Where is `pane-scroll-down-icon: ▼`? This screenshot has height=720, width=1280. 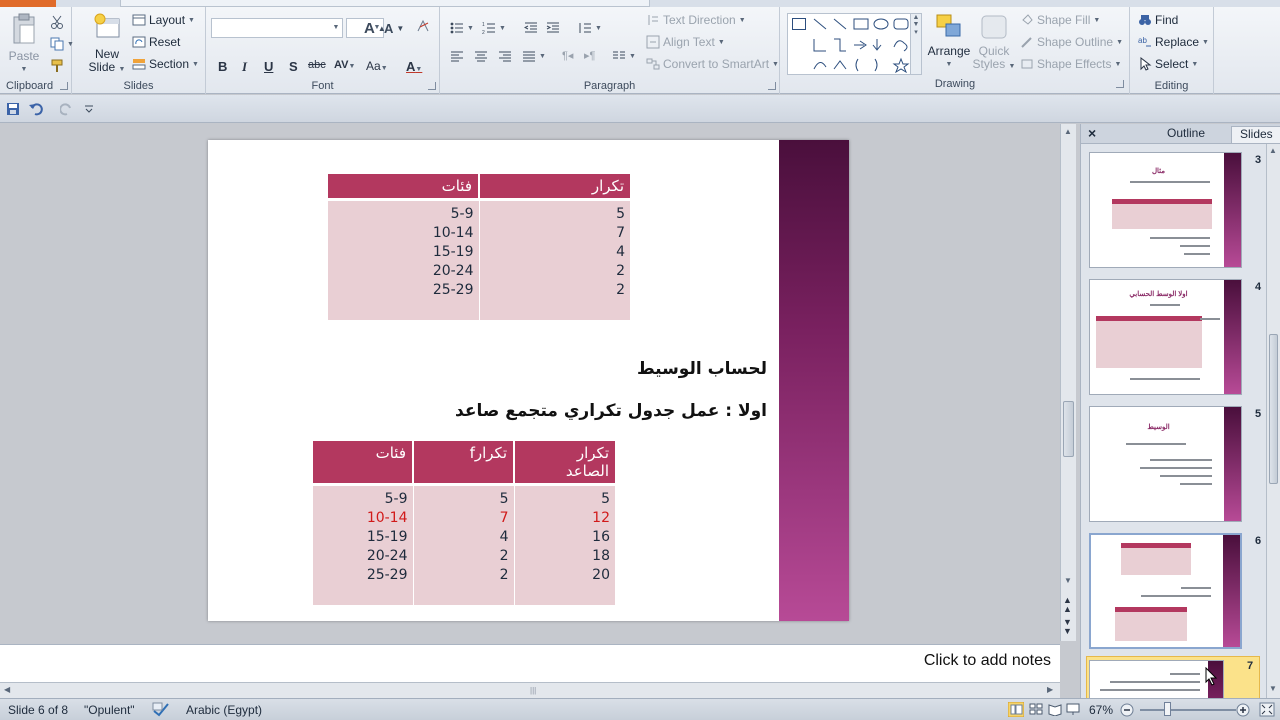 pane-scroll-down-icon: ▼ is located at coordinates (1273, 688).